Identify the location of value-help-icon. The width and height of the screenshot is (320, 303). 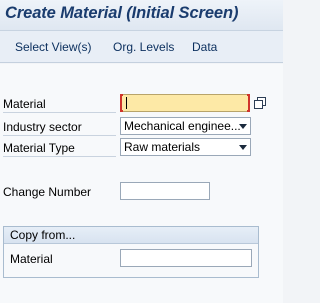
(260, 103).